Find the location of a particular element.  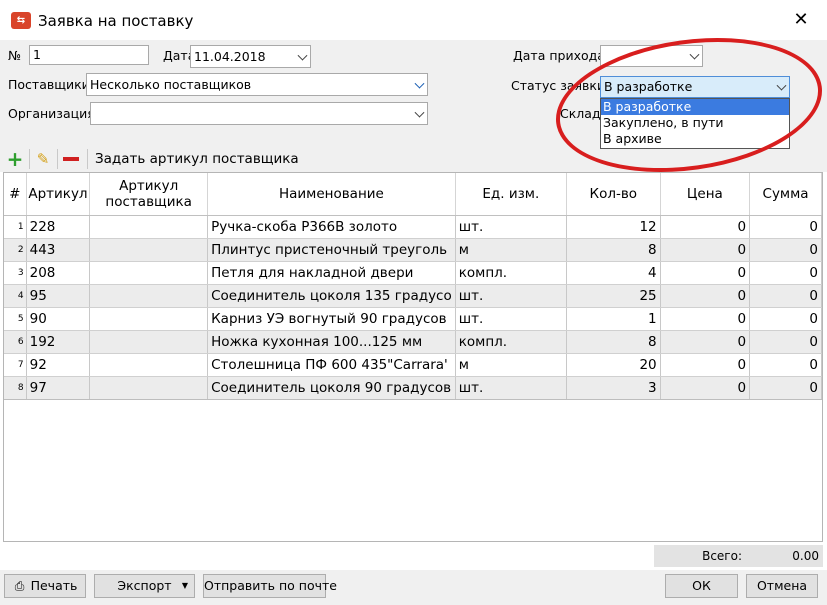

cell-quantity: 20 is located at coordinates (613, 365).